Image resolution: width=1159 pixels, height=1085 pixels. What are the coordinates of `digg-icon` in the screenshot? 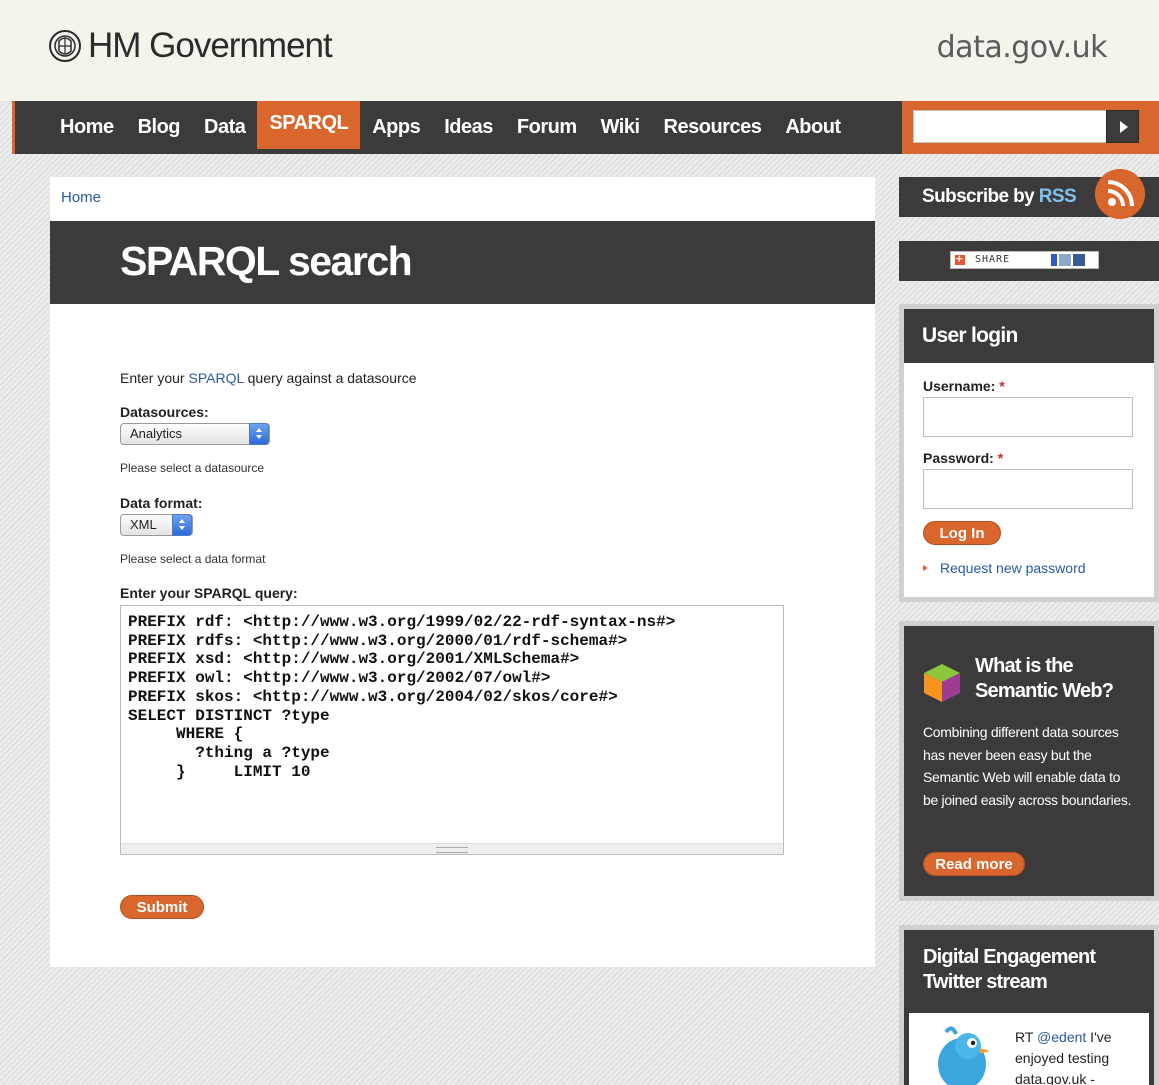 It's located at (1065, 260).